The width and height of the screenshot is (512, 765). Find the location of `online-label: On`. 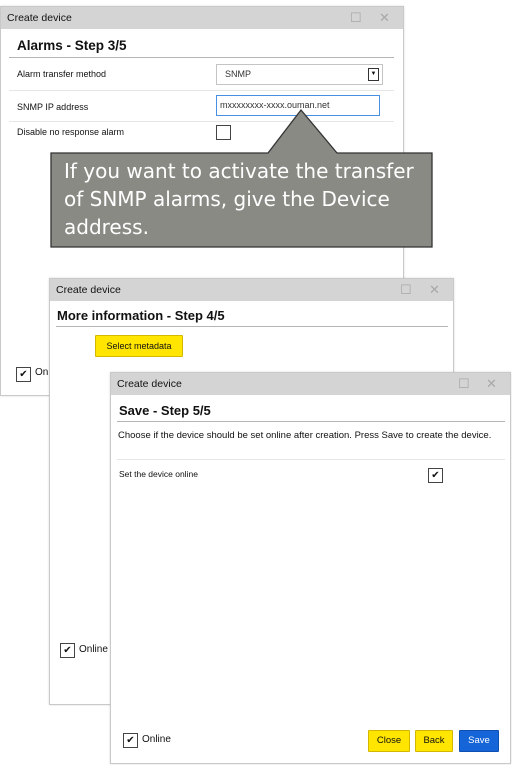

online-label: On is located at coordinates (42, 372).